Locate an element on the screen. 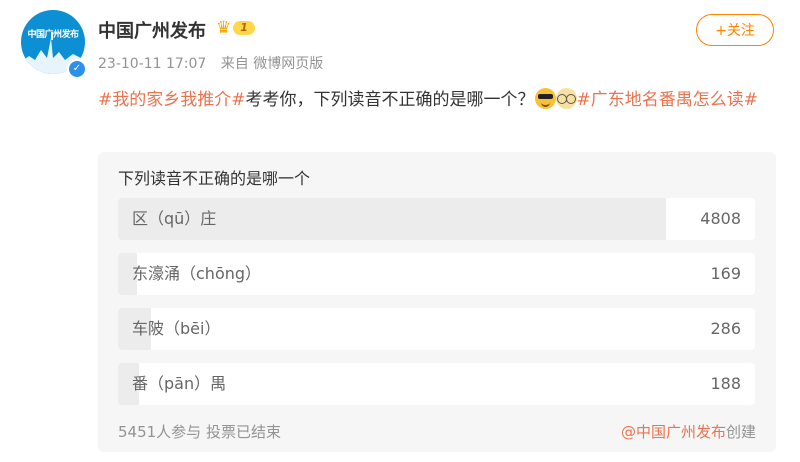  post-meta: 23-10-11 17:07 来自 微博网页版 is located at coordinates (215, 63).